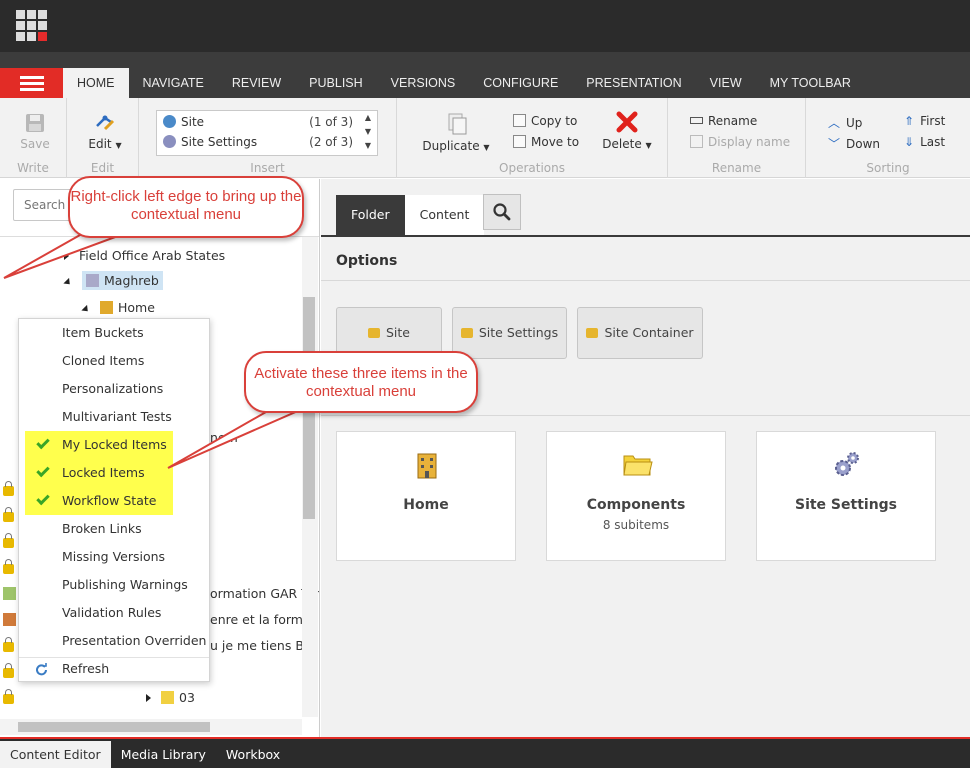 The image size is (970, 768). What do you see at coordinates (486, 147) in the screenshot?
I see `chevron-down-icon: ▼` at bounding box center [486, 147].